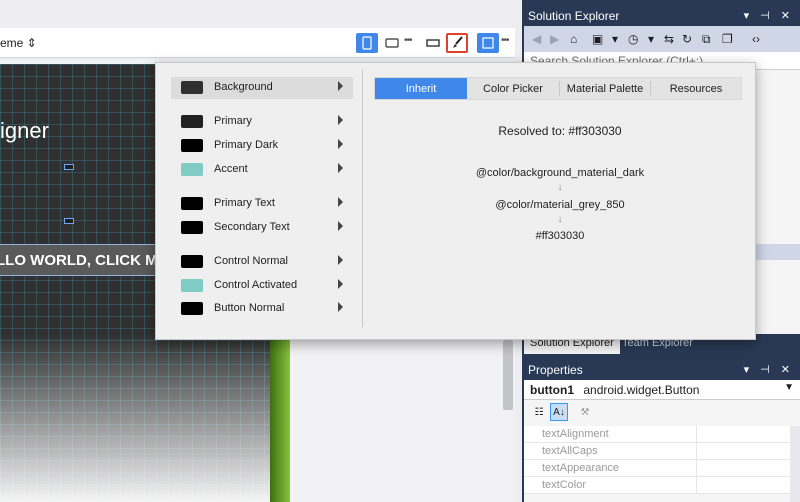 This screenshot has height=502, width=800. Describe the element at coordinates (662, 468) in the screenshot. I see `property-row: textAppearance` at that location.